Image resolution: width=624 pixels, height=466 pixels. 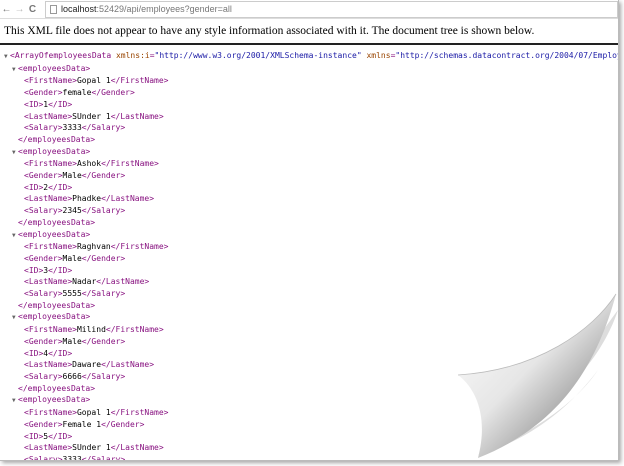 I want to click on field-value: 6666, so click(x=72, y=376).